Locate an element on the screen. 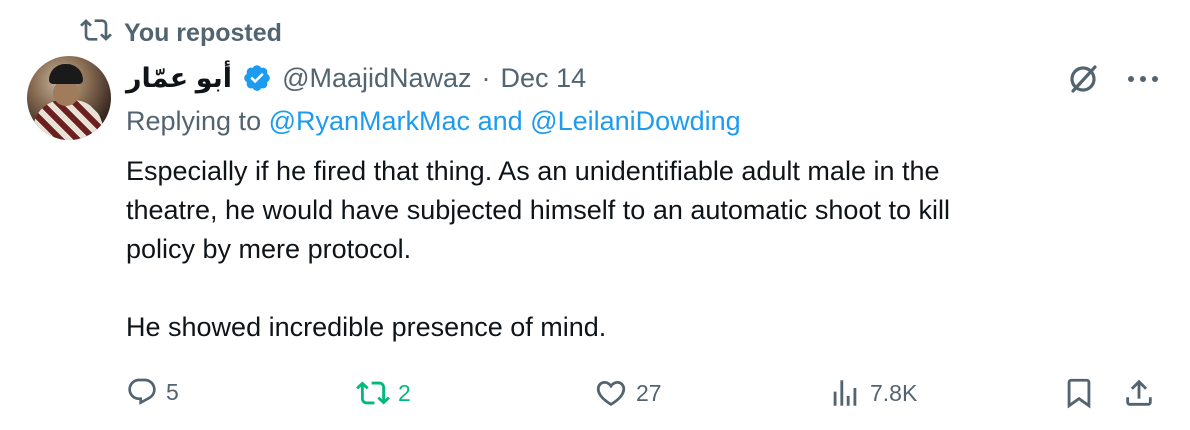  grok-icon is located at coordinates (1083, 79).